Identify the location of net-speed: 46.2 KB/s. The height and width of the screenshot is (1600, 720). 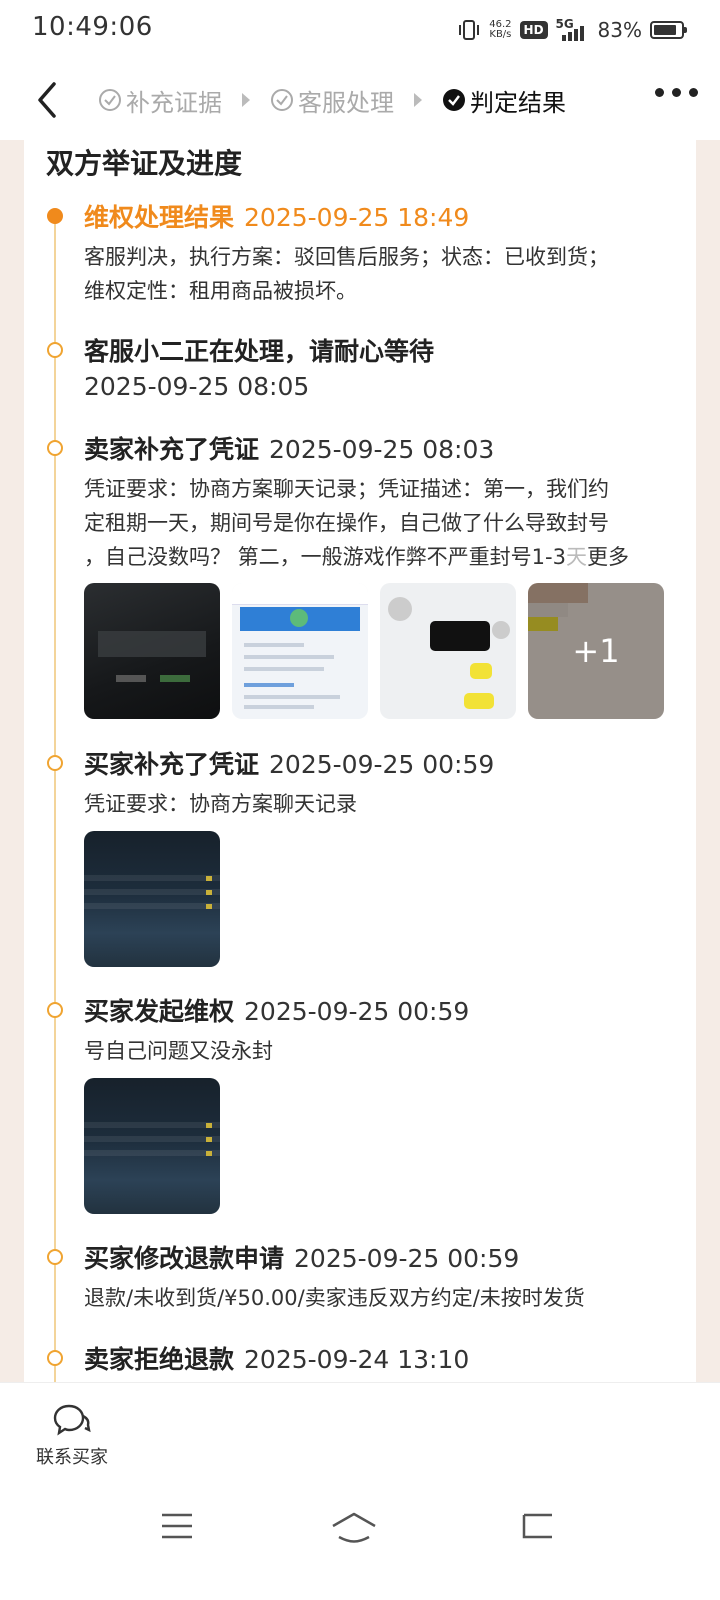
(500, 30).